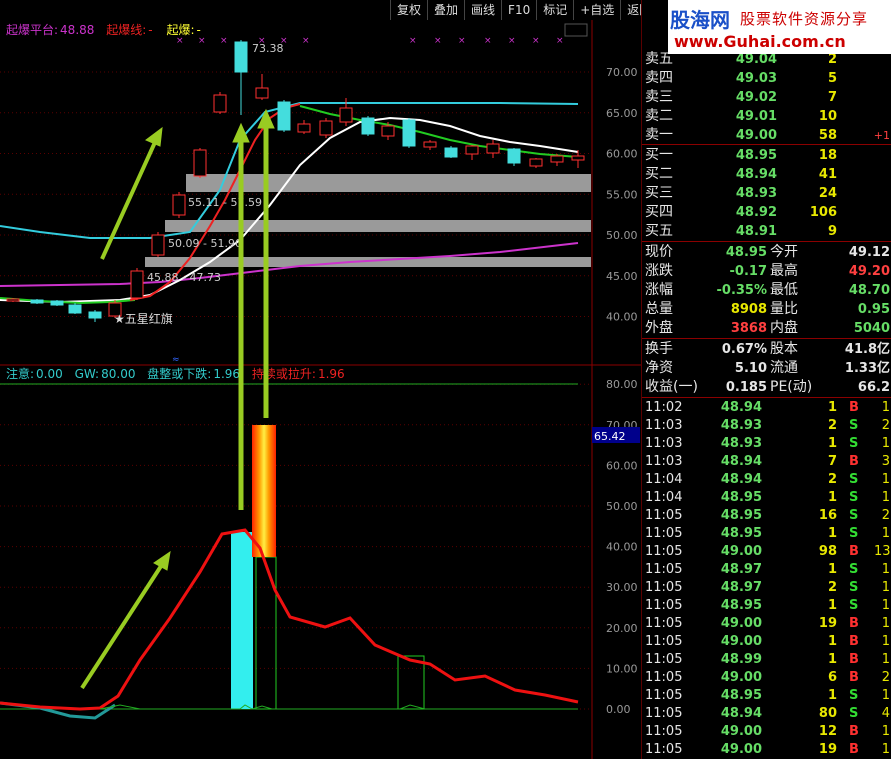  I want to click on fundamental-label: 流通, so click(784, 368).